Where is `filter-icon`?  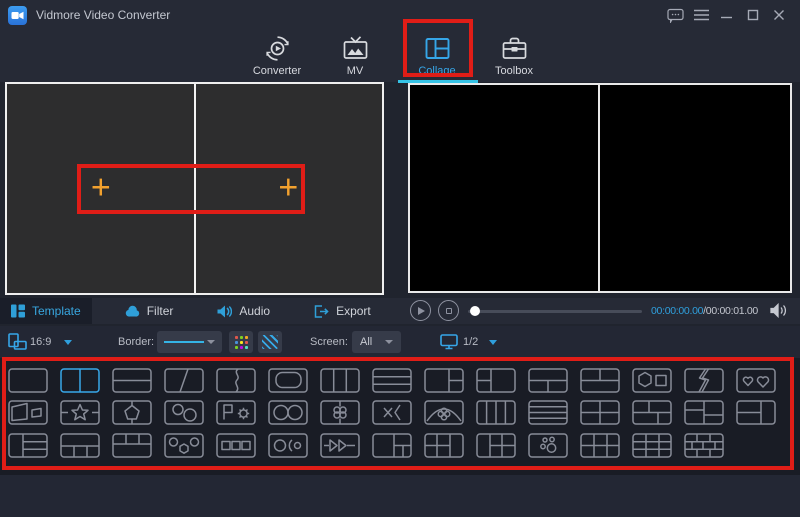
filter-icon is located at coordinates (132, 311).